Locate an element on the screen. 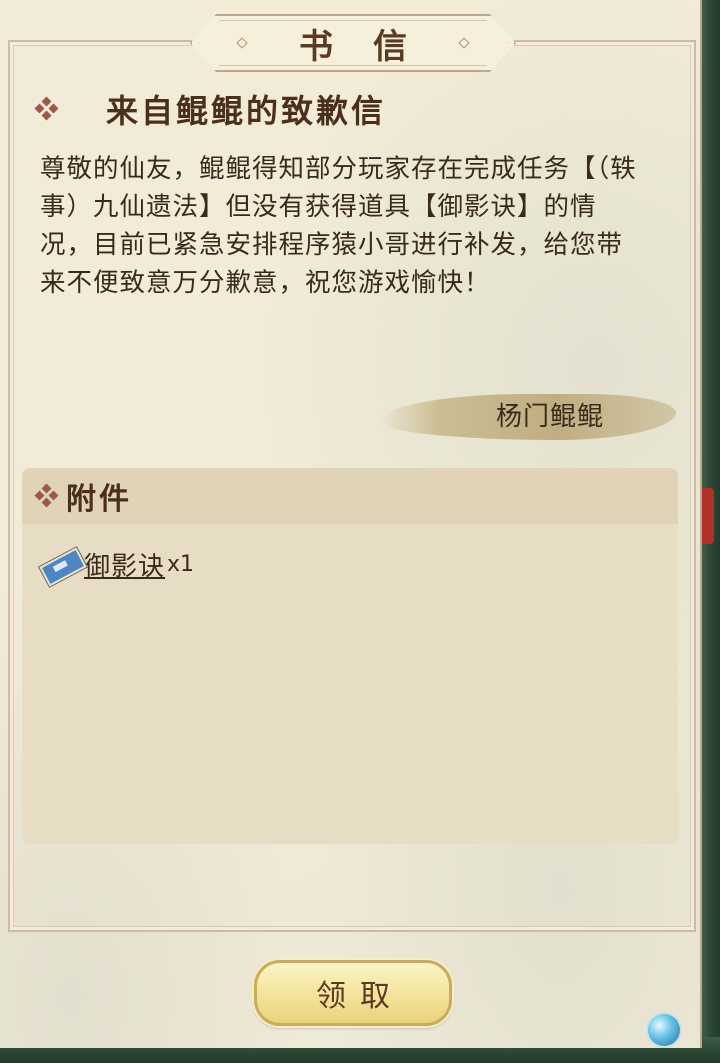 The width and height of the screenshot is (720, 1063). claim-button: 领取 is located at coordinates (353, 993).